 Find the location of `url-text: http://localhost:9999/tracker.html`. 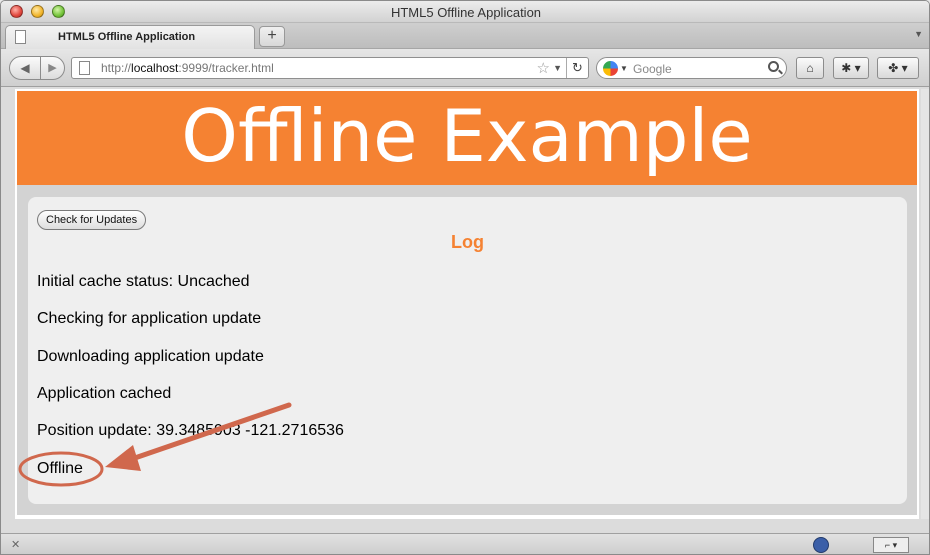

url-text: http://localhost:9999/tracker.html is located at coordinates (187, 68).